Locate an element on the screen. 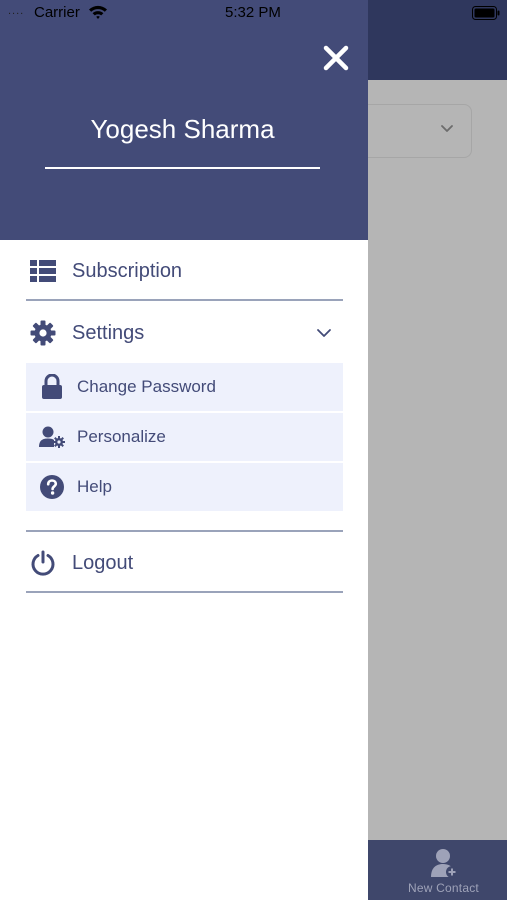 The width and height of the screenshot is (507, 900). menu-item-settings: Settings is located at coordinates (184, 333).